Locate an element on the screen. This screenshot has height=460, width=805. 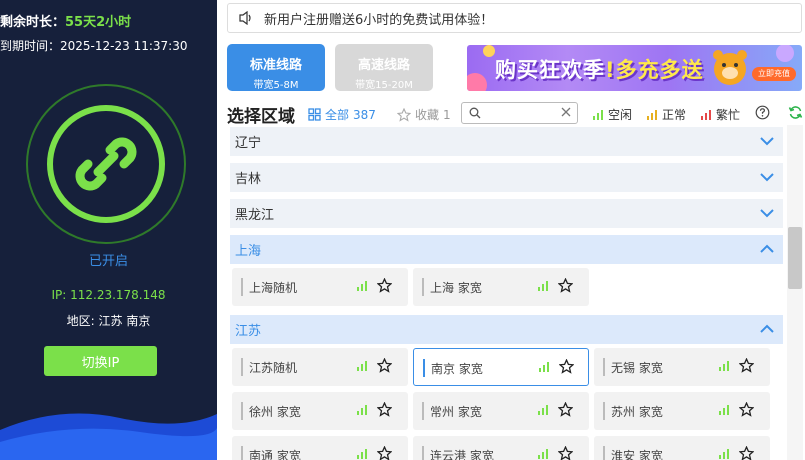
legend-idle: 空闲 is located at coordinates (612, 114).